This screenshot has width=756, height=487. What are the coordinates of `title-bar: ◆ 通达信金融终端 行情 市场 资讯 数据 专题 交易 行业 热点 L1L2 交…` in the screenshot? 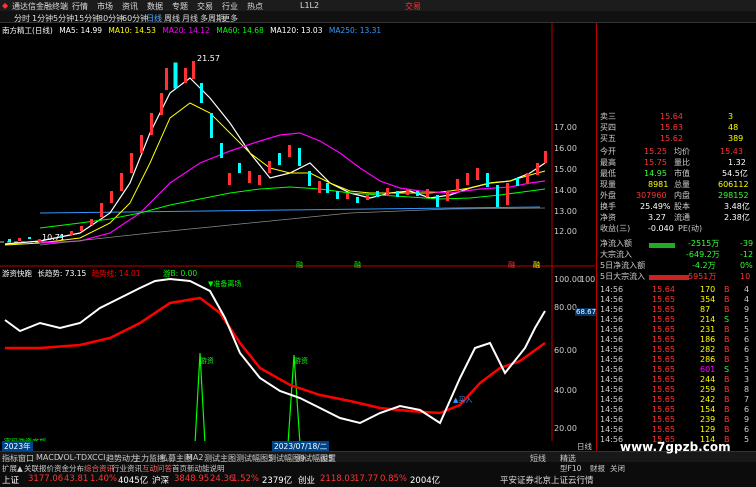 It's located at (378, 5).